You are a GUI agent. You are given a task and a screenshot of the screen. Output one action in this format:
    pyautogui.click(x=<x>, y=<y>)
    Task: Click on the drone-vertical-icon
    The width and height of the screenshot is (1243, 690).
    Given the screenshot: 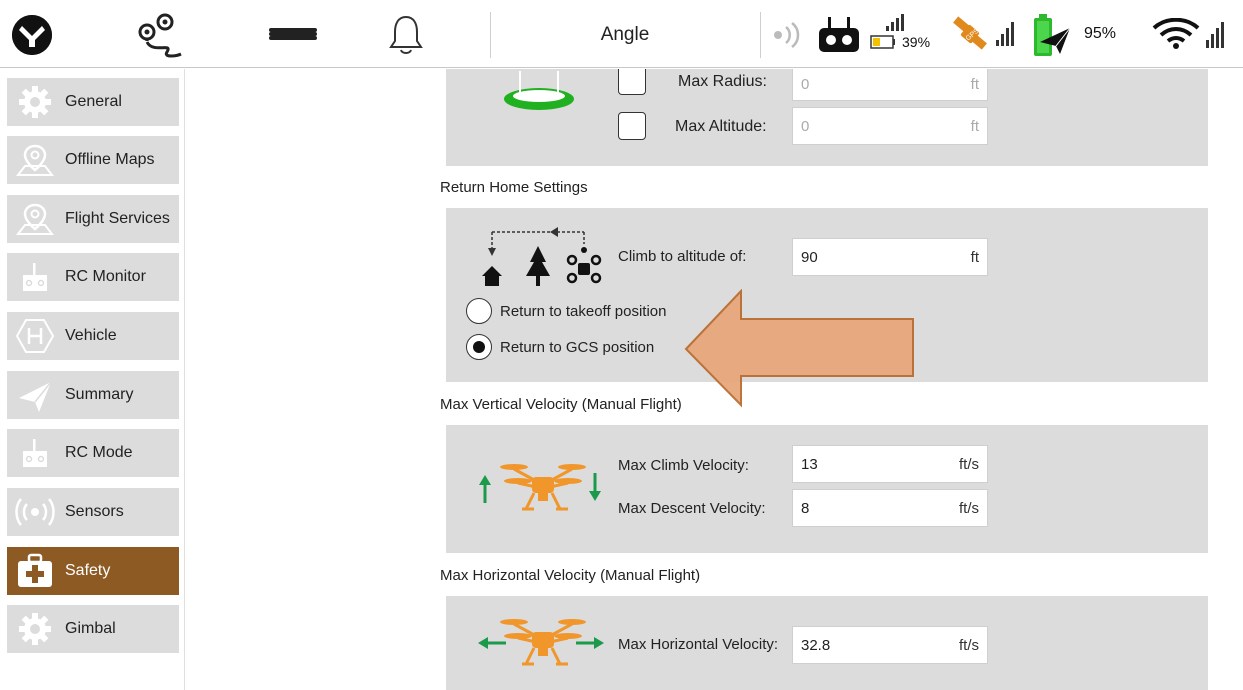 What is the action you would take?
    pyautogui.click(x=541, y=490)
    